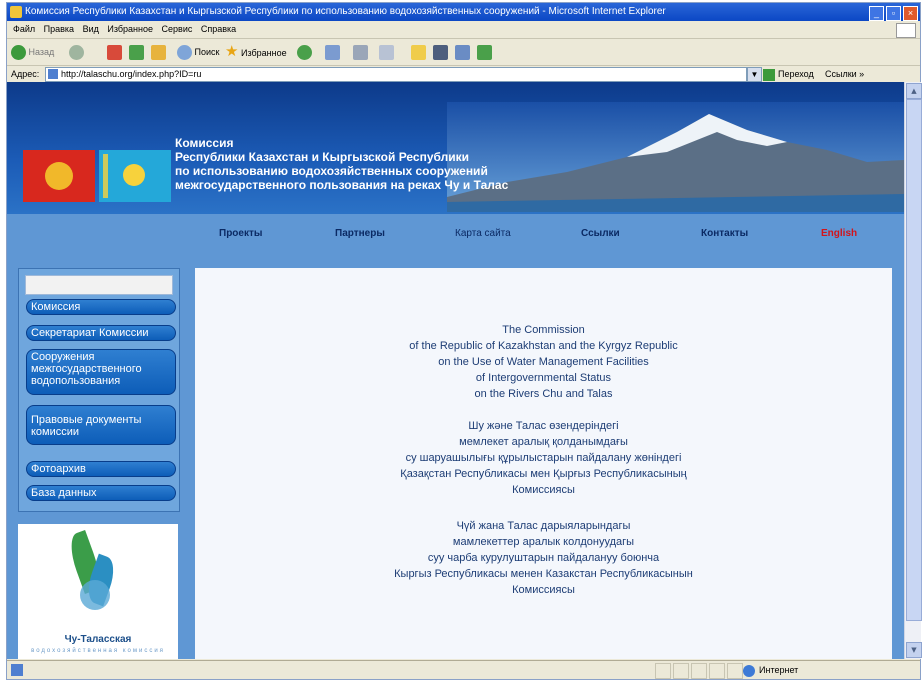 The height and width of the screenshot is (686, 923). What do you see at coordinates (788, 74) in the screenshot?
I see `go-button: Переход` at bounding box center [788, 74].